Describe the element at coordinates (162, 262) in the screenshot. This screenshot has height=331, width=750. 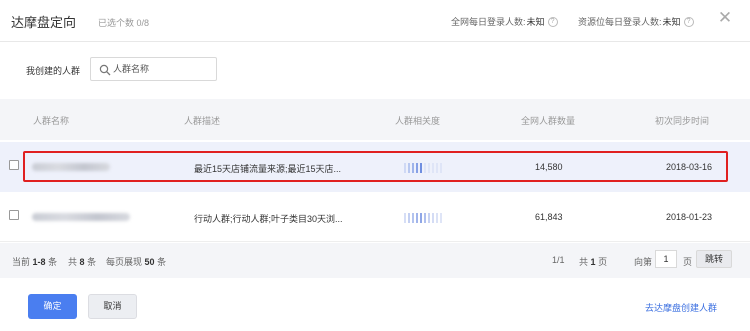
I see `pagination-per-page-suffix: 条` at that location.